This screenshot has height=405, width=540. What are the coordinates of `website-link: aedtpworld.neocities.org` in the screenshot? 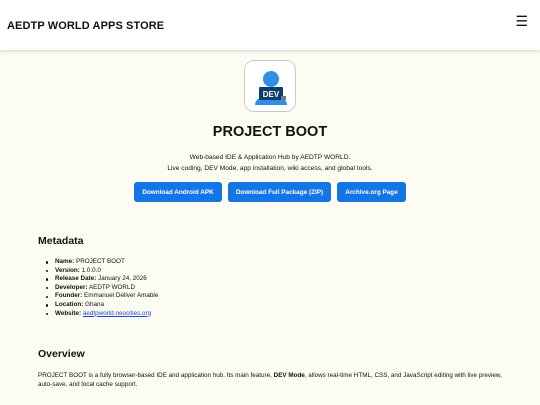 It's located at (117, 313).